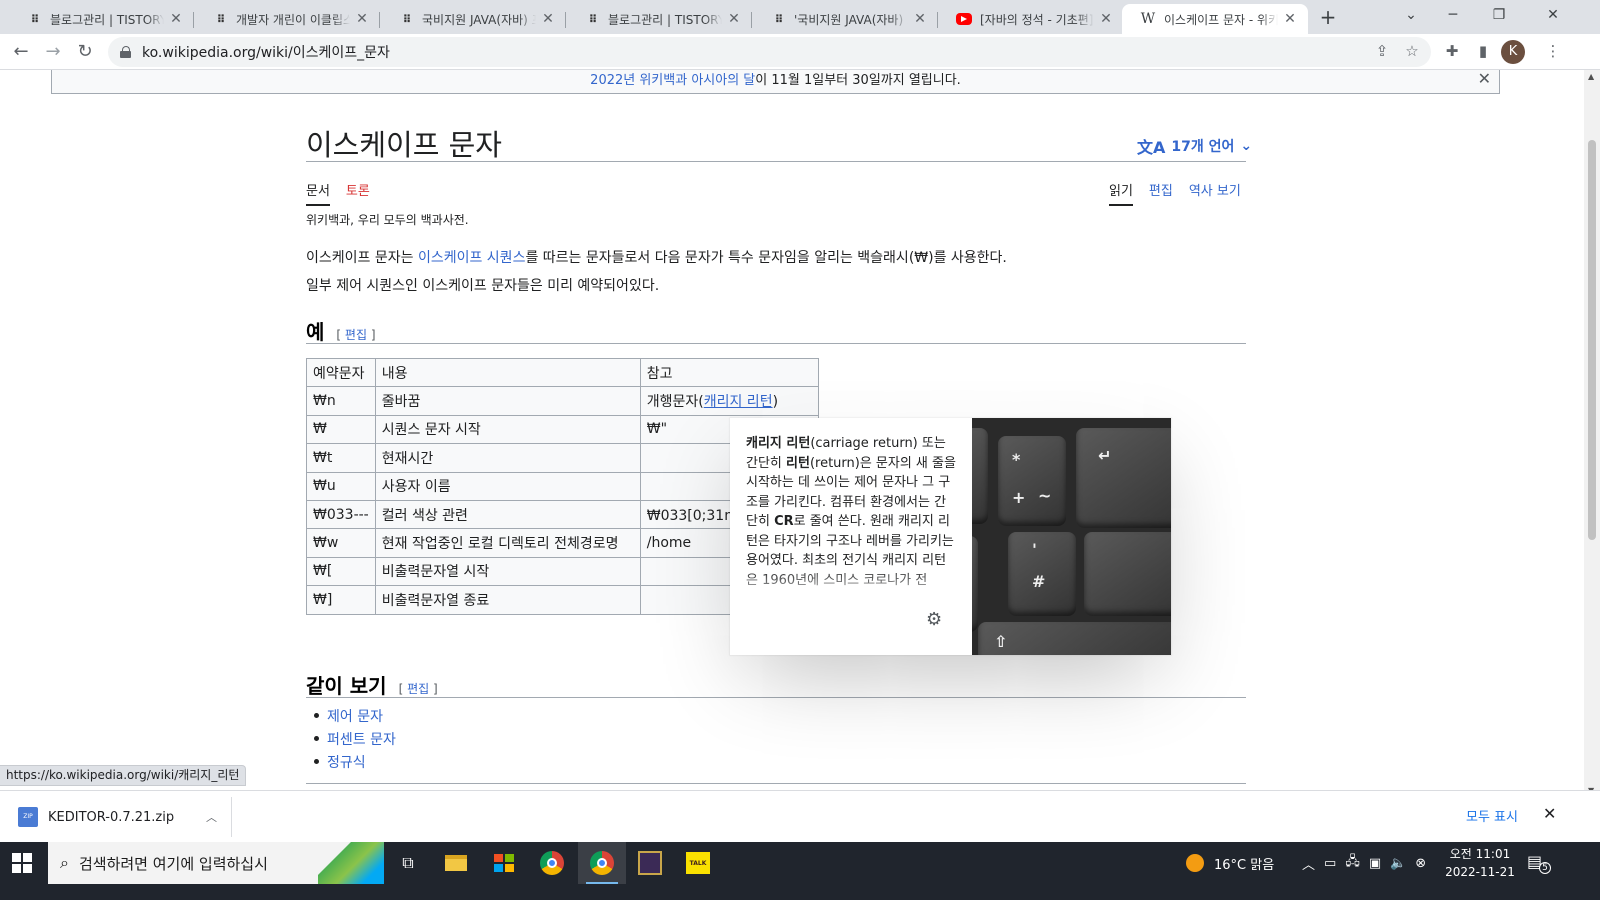  Describe the element at coordinates (1161, 193) in the screenshot. I see `tab-edit: 편집` at that location.